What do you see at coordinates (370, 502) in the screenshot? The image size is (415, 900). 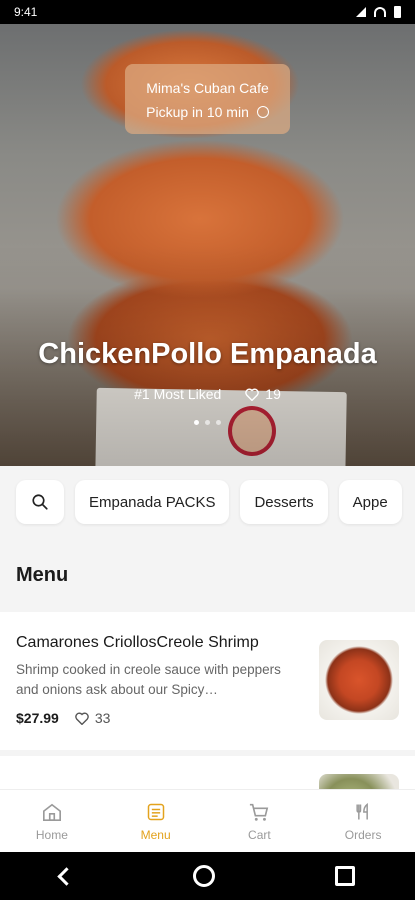 I see `category-chip: Appe` at bounding box center [370, 502].